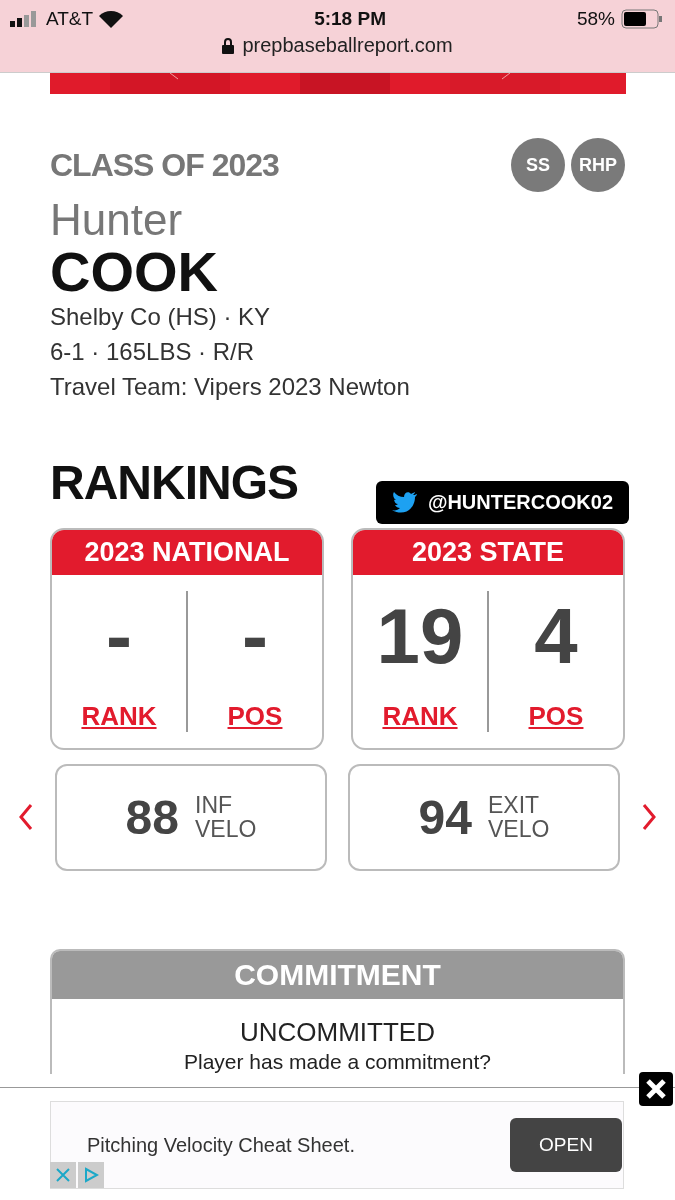 Image resolution: width=675 pixels, height=1200 pixels. I want to click on section-title: RANKINGS, so click(174, 482).